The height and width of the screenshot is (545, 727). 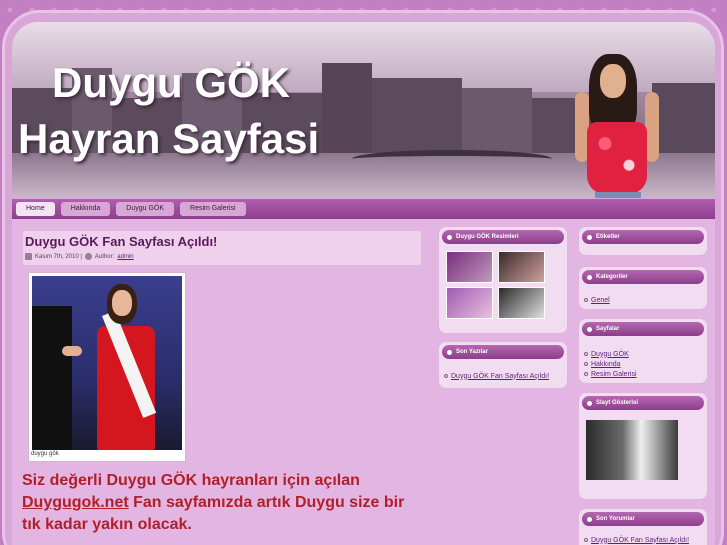 I want to click on widget-header: Etiketler, so click(x=643, y=237).